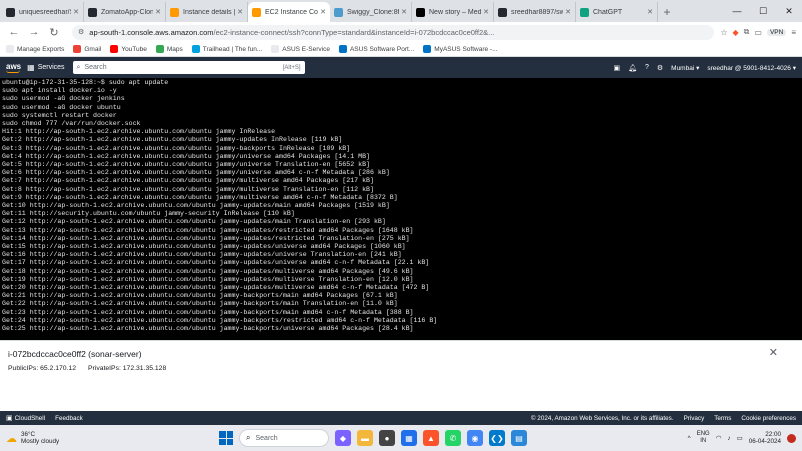 Image resolution: width=802 pixels, height=451 pixels. What do you see at coordinates (685, 68) in the screenshot?
I see `region-selector: Mumbai ▾` at bounding box center [685, 68].